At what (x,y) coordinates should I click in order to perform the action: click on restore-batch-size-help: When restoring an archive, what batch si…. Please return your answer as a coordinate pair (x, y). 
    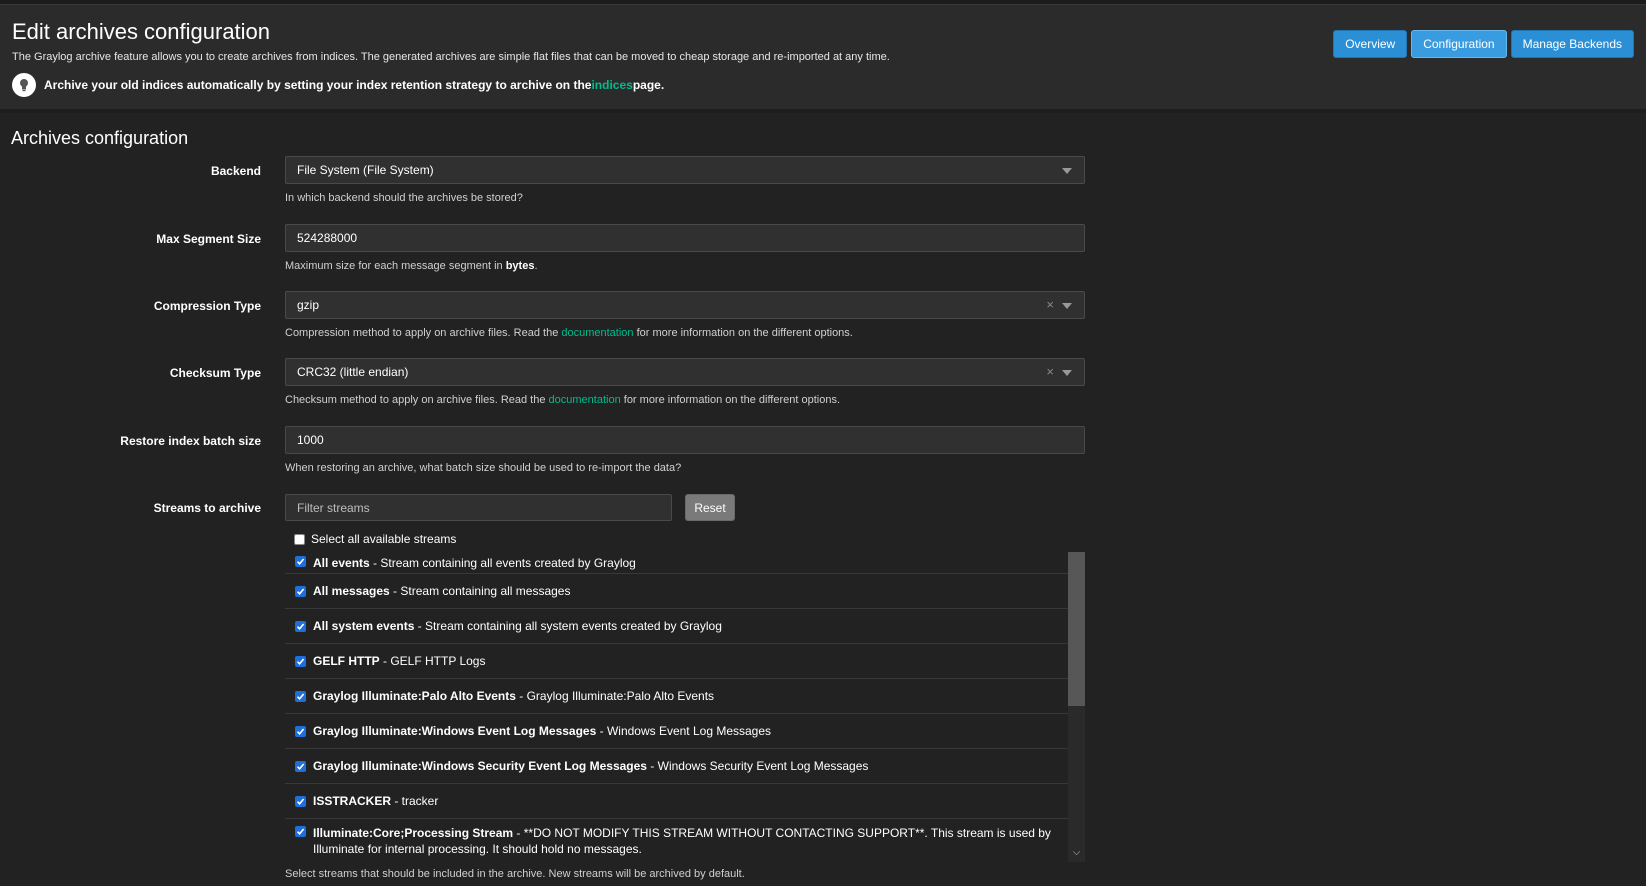
    Looking at the image, I should click on (483, 468).